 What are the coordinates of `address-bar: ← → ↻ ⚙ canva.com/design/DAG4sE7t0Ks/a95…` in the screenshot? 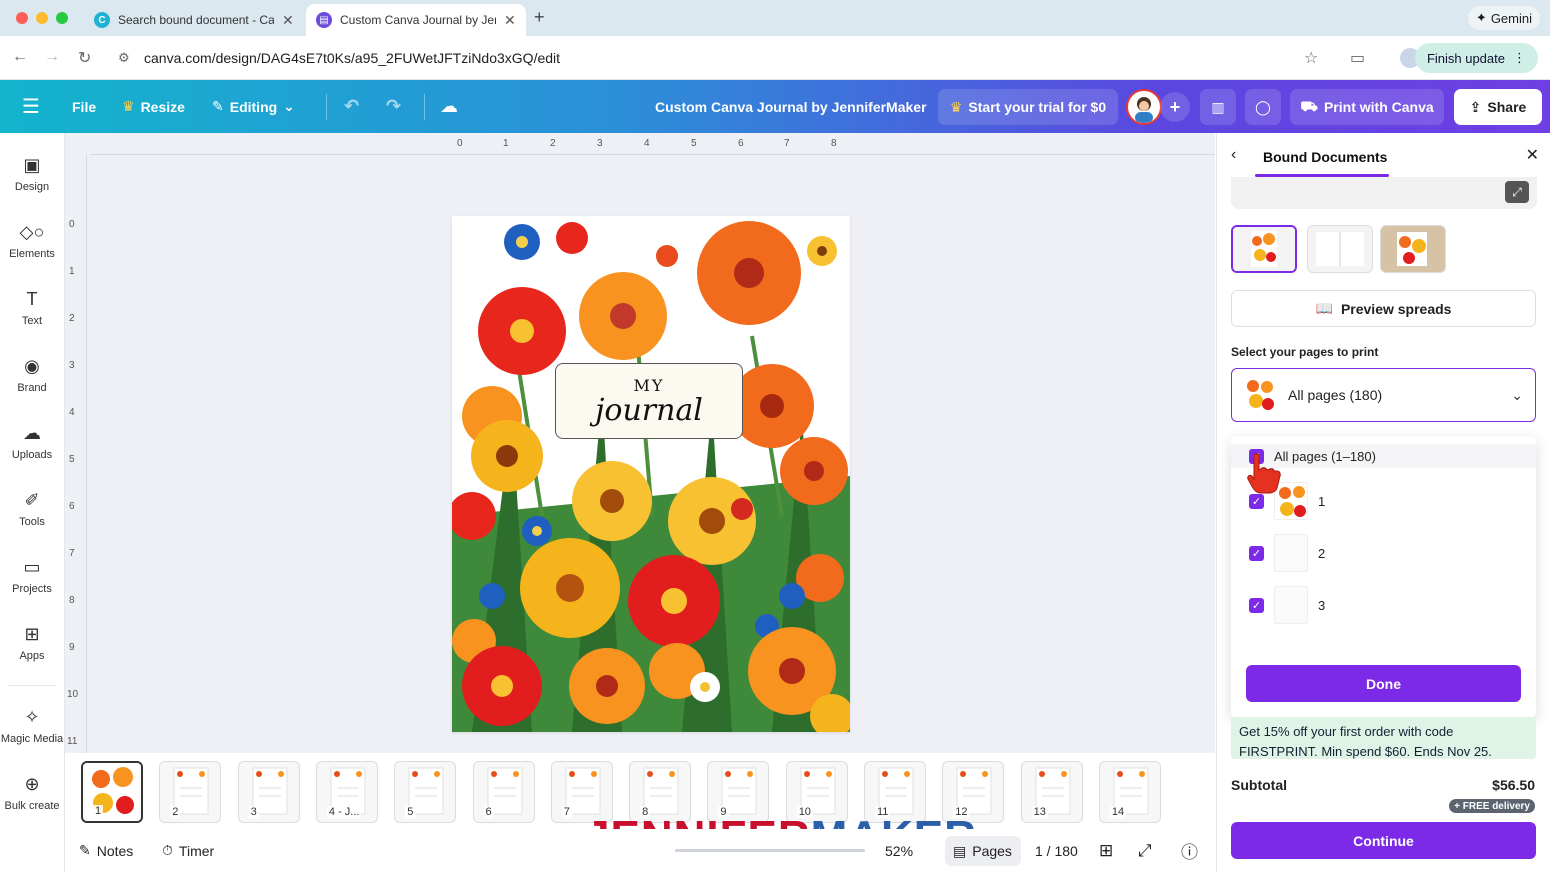 It's located at (775, 58).